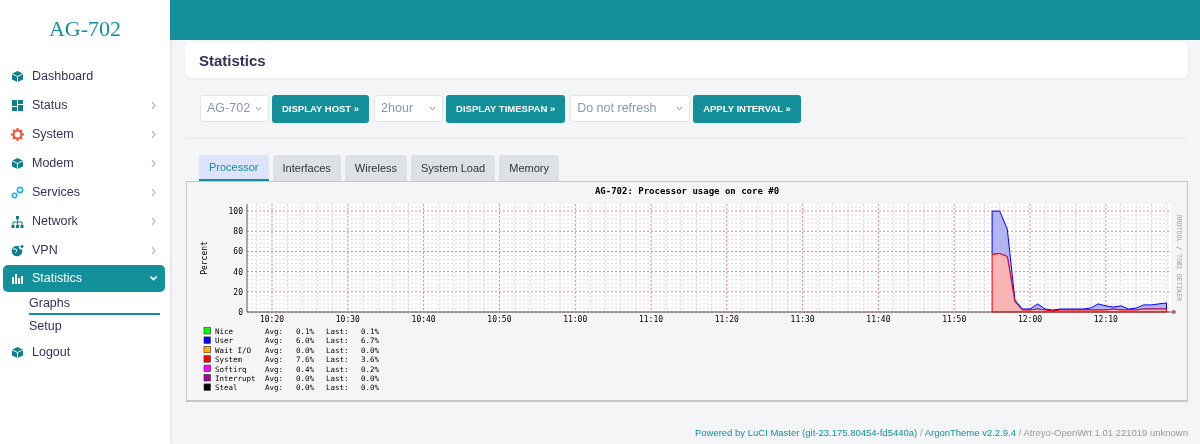 This screenshot has height=444, width=1200. I want to click on x-tick-label: 12:00, so click(1030, 319).